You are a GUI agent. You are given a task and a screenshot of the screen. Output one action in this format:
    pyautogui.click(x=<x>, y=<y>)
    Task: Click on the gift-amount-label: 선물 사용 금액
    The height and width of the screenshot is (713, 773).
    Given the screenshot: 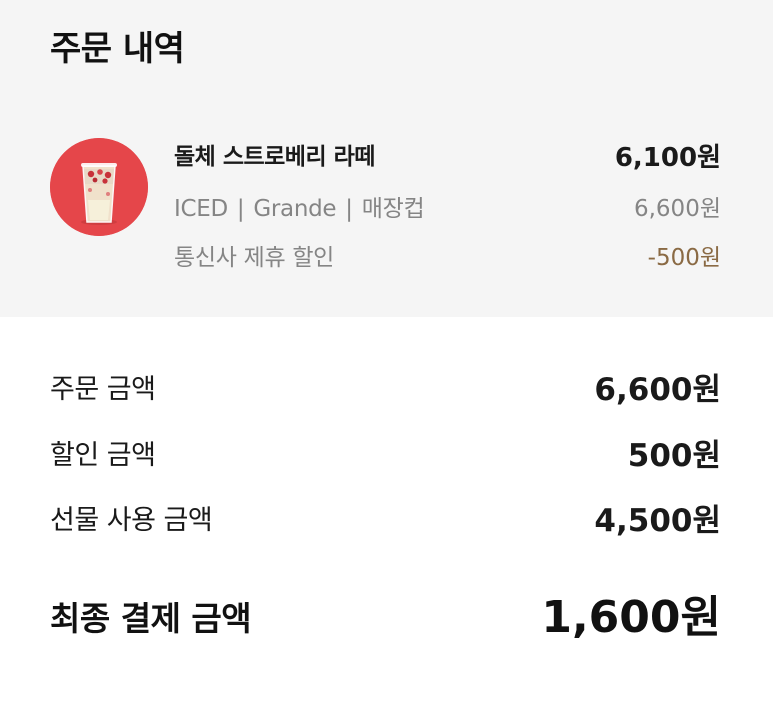 What is the action you would take?
    pyautogui.click(x=131, y=520)
    